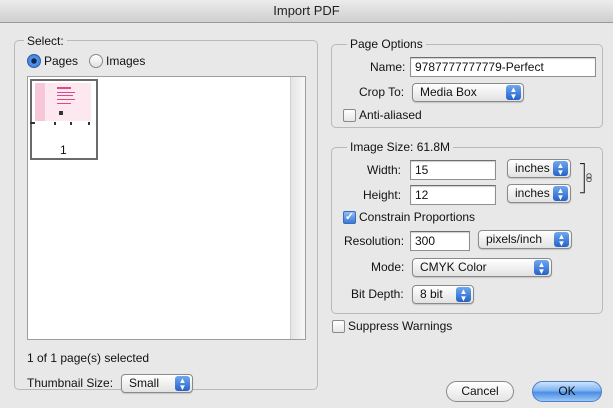  I want to click on bit-depth-value: 8 bit, so click(431, 294).